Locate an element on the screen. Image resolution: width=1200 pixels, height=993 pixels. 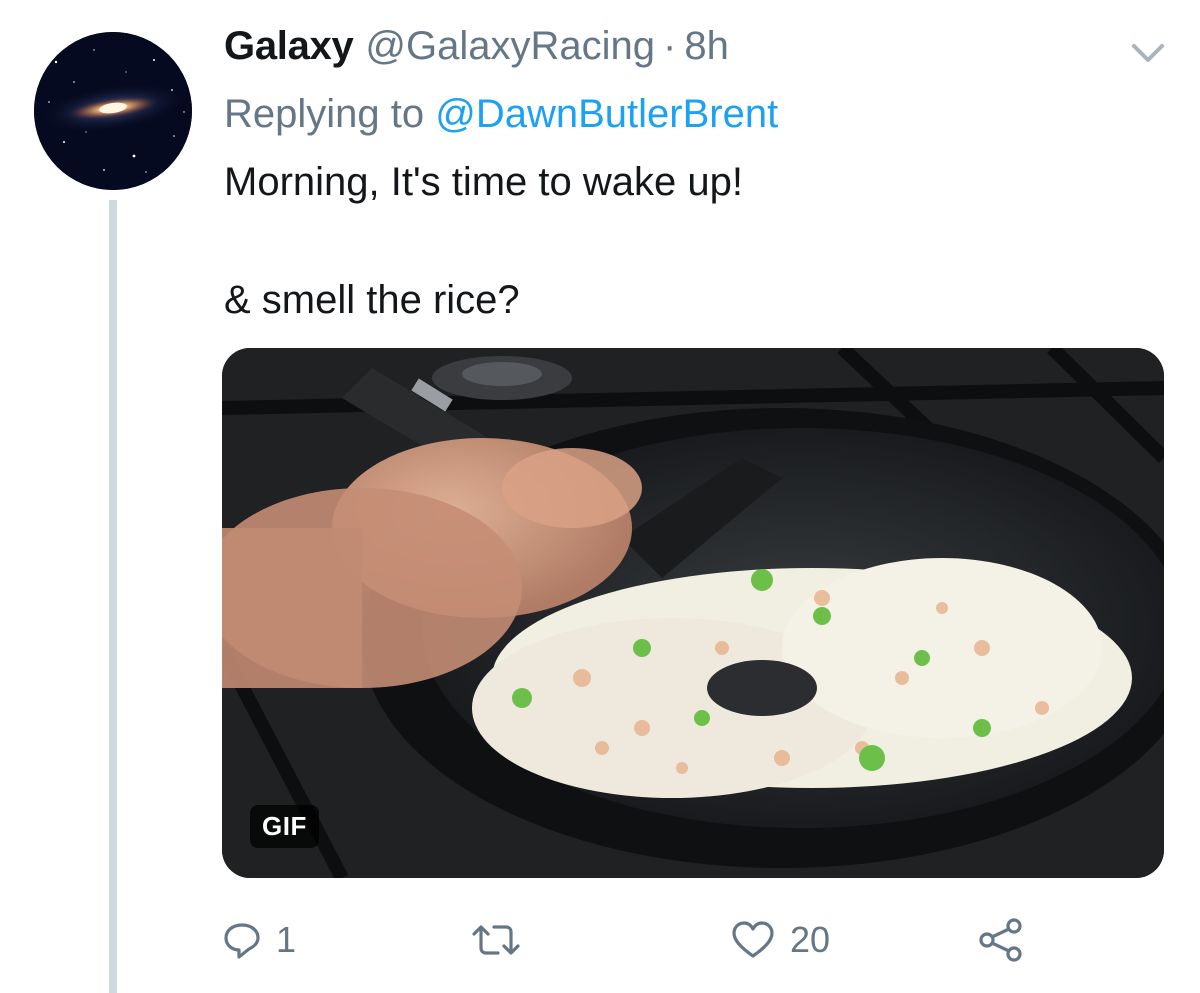
reply-icon is located at coordinates (242, 940).